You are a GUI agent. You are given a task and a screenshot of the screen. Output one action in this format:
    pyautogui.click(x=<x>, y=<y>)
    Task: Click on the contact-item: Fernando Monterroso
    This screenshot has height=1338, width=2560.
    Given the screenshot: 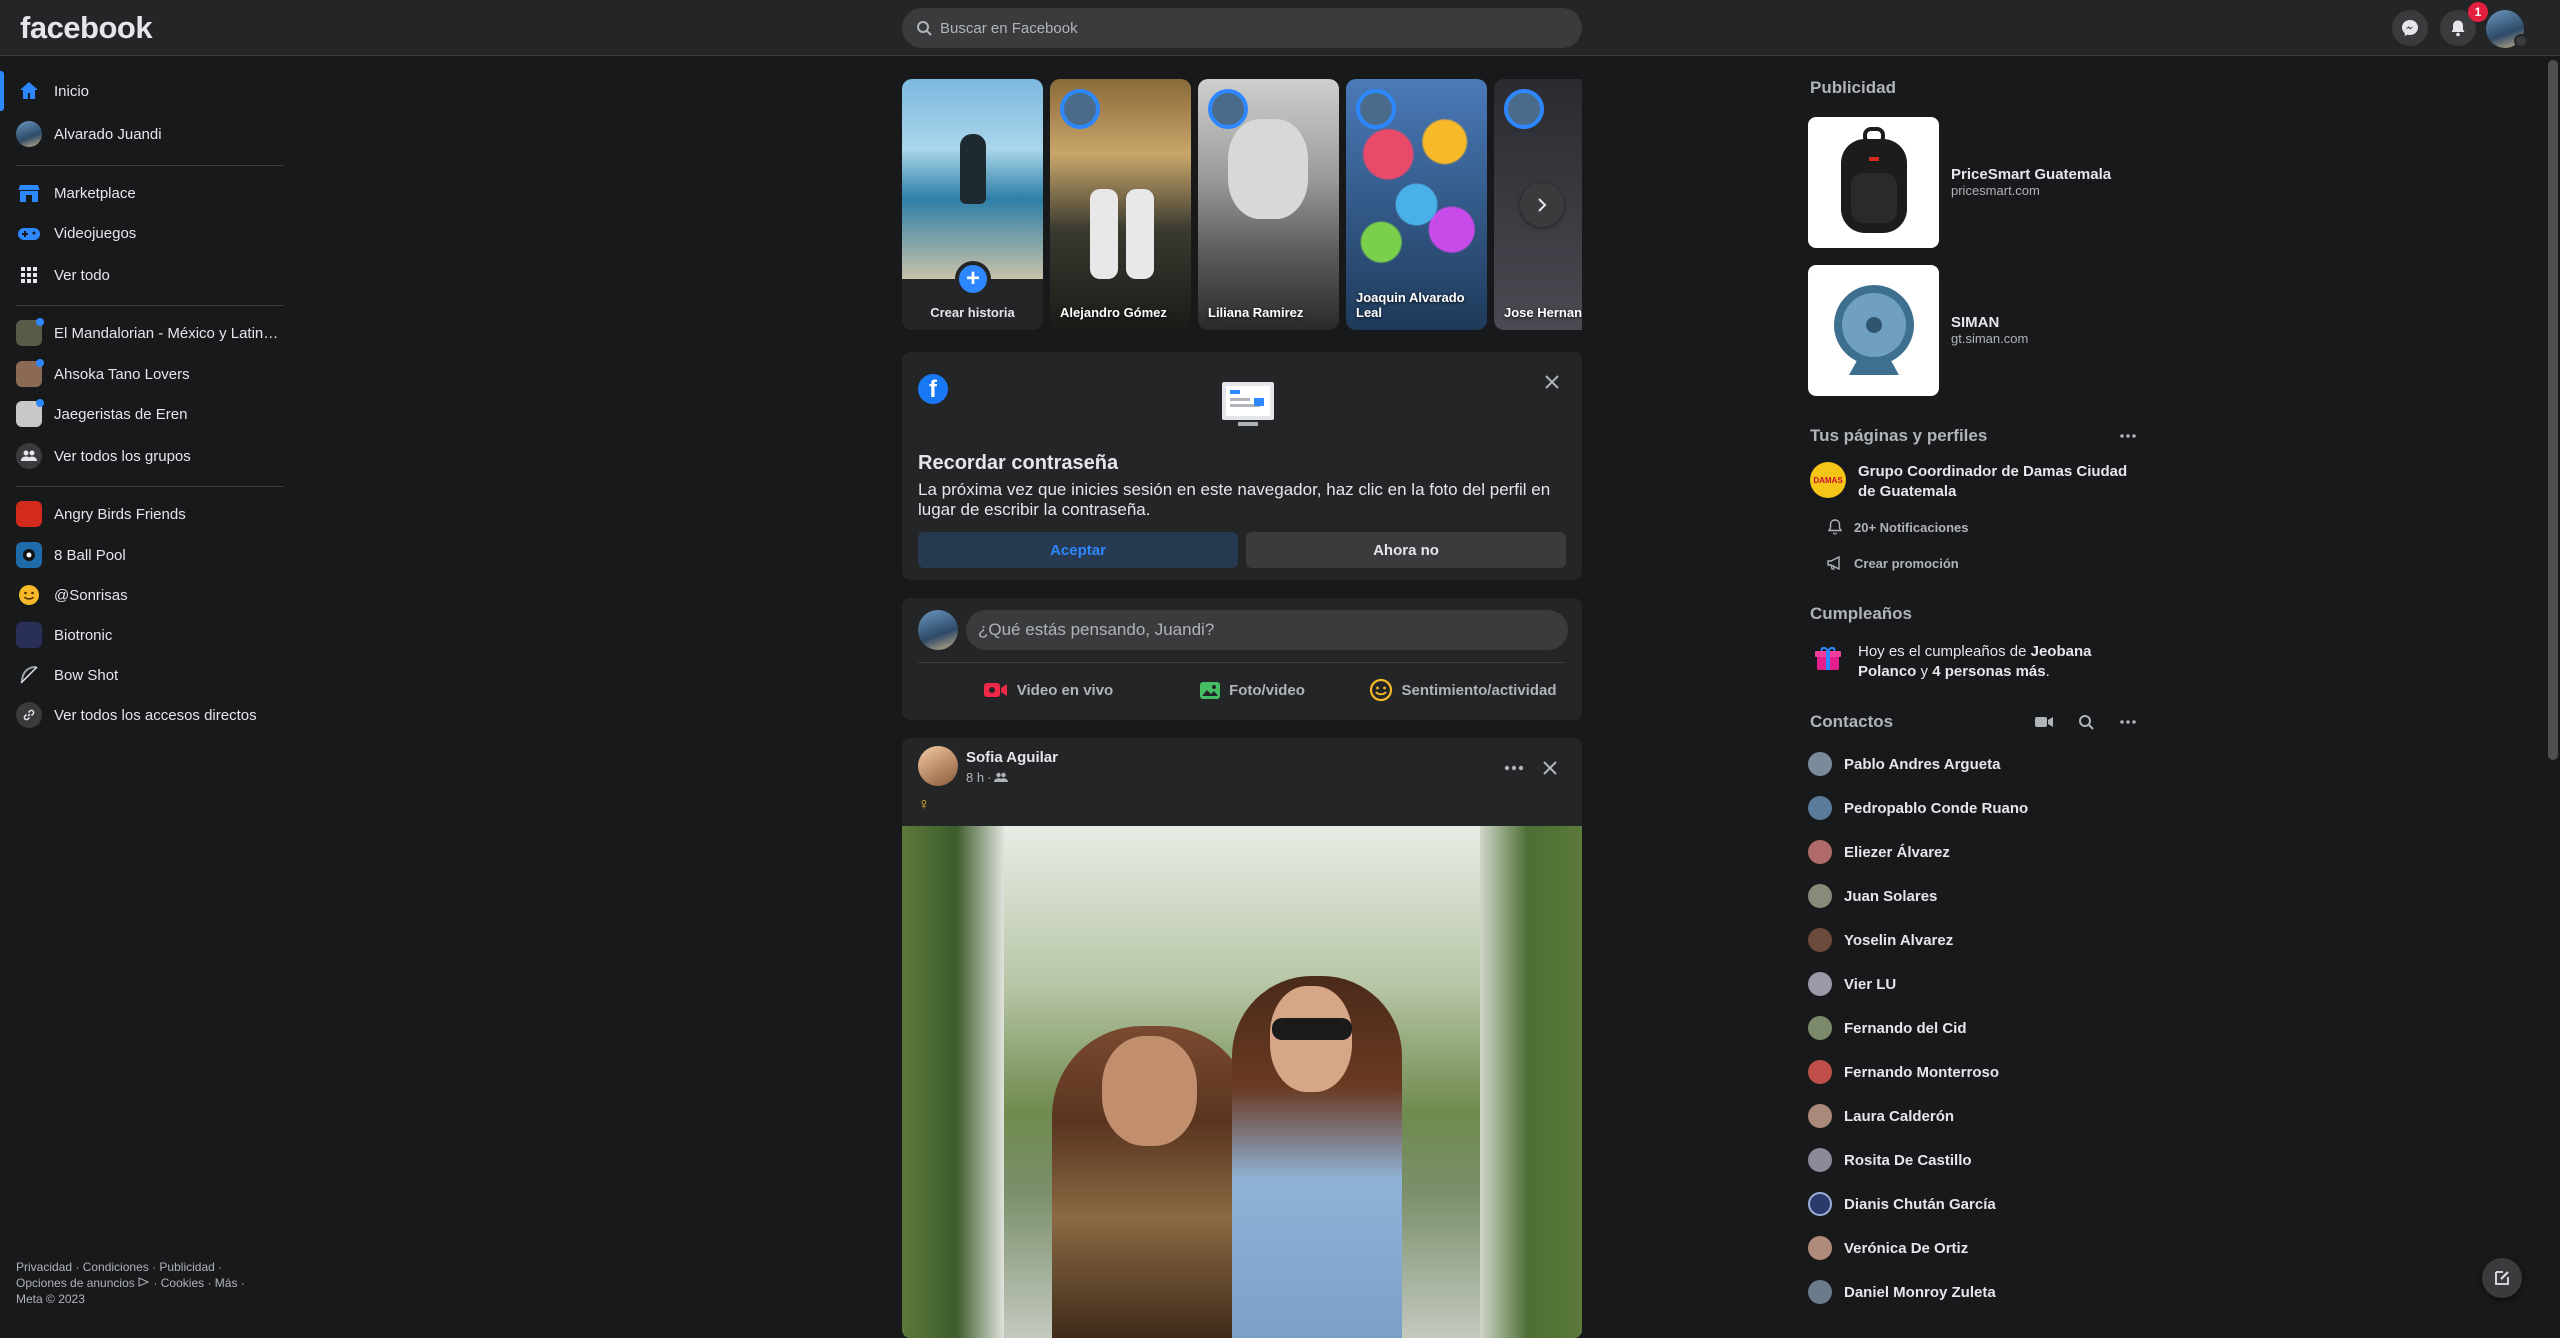 What is the action you would take?
    pyautogui.click(x=1973, y=1072)
    